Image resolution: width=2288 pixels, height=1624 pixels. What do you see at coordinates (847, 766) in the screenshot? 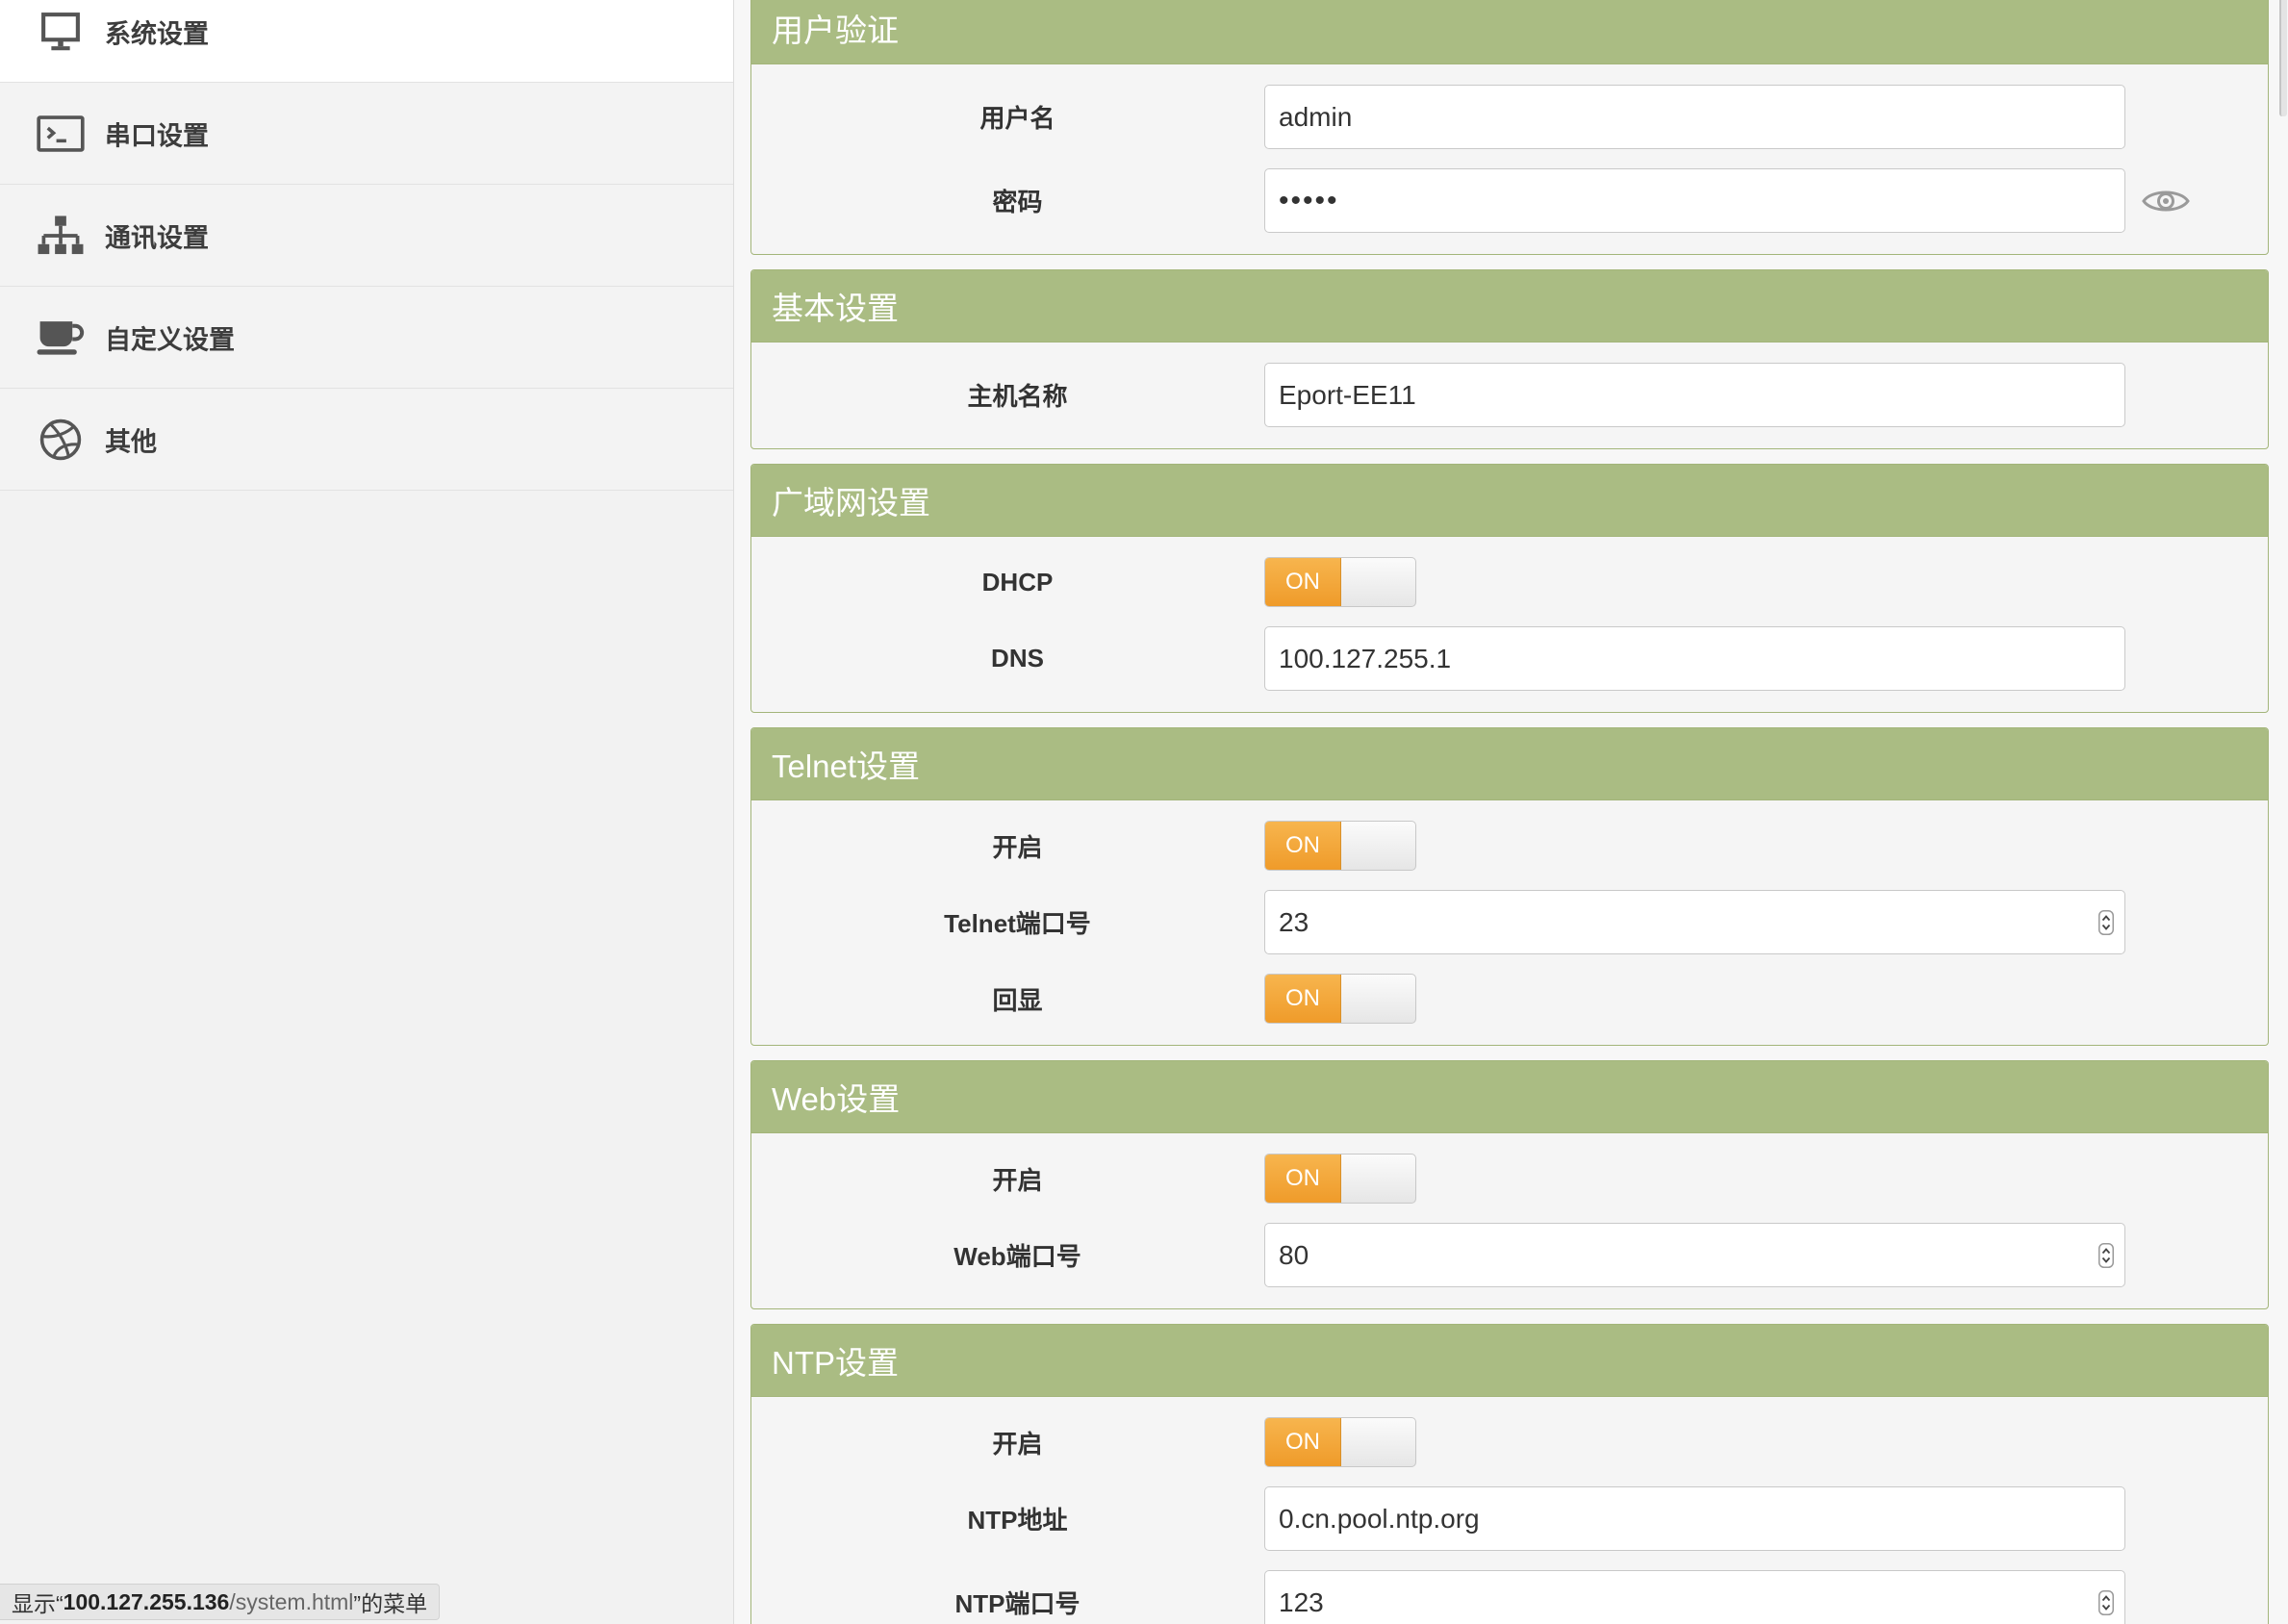
I see `panel-title: Telnet设置` at bounding box center [847, 766].